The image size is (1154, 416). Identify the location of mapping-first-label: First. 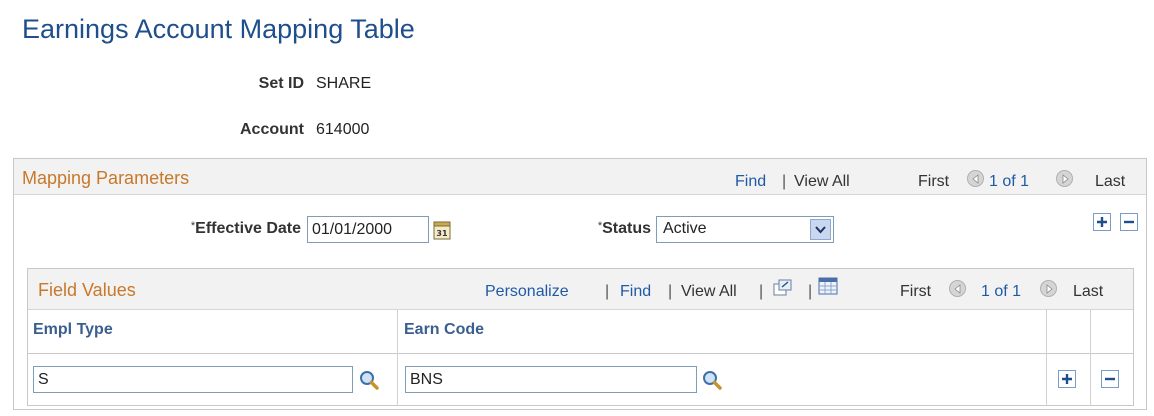
(934, 181).